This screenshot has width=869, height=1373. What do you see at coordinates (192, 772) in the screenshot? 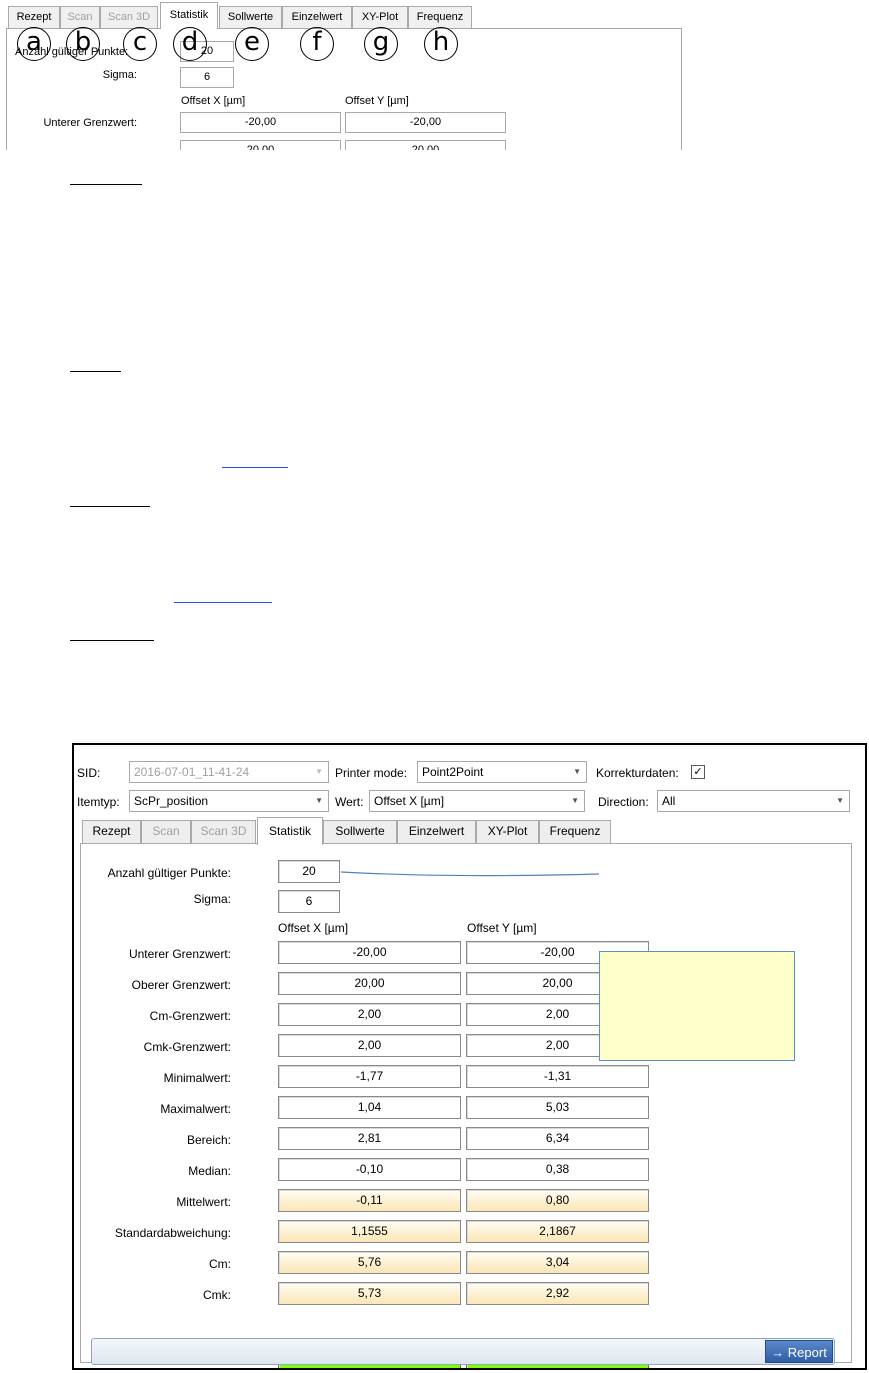
I see `sid-value: 2016-07-01_11-41-24` at bounding box center [192, 772].